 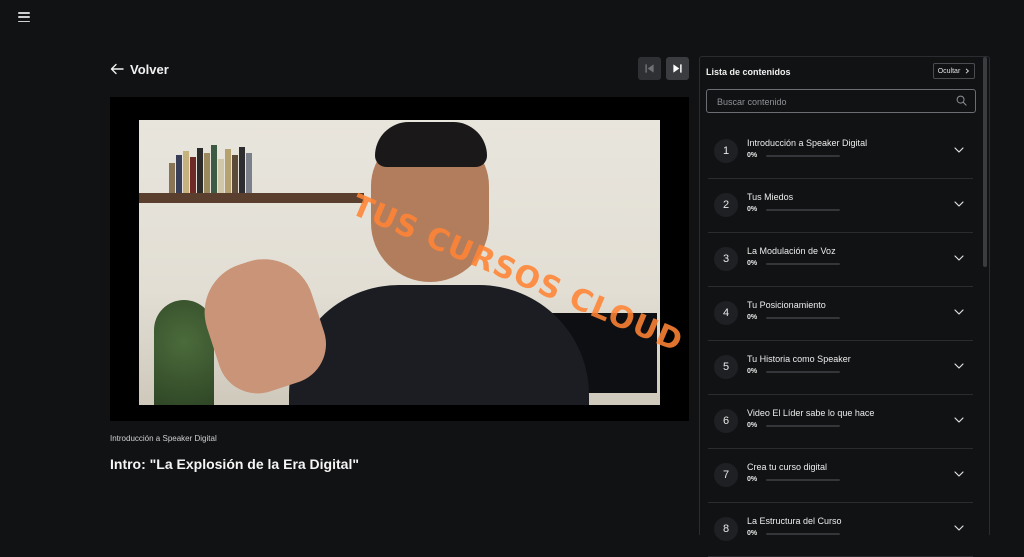 What do you see at coordinates (840, 152) in the screenshot?
I see `content-list-item-1: 1 Introducción a Speaker Digital 0%` at bounding box center [840, 152].